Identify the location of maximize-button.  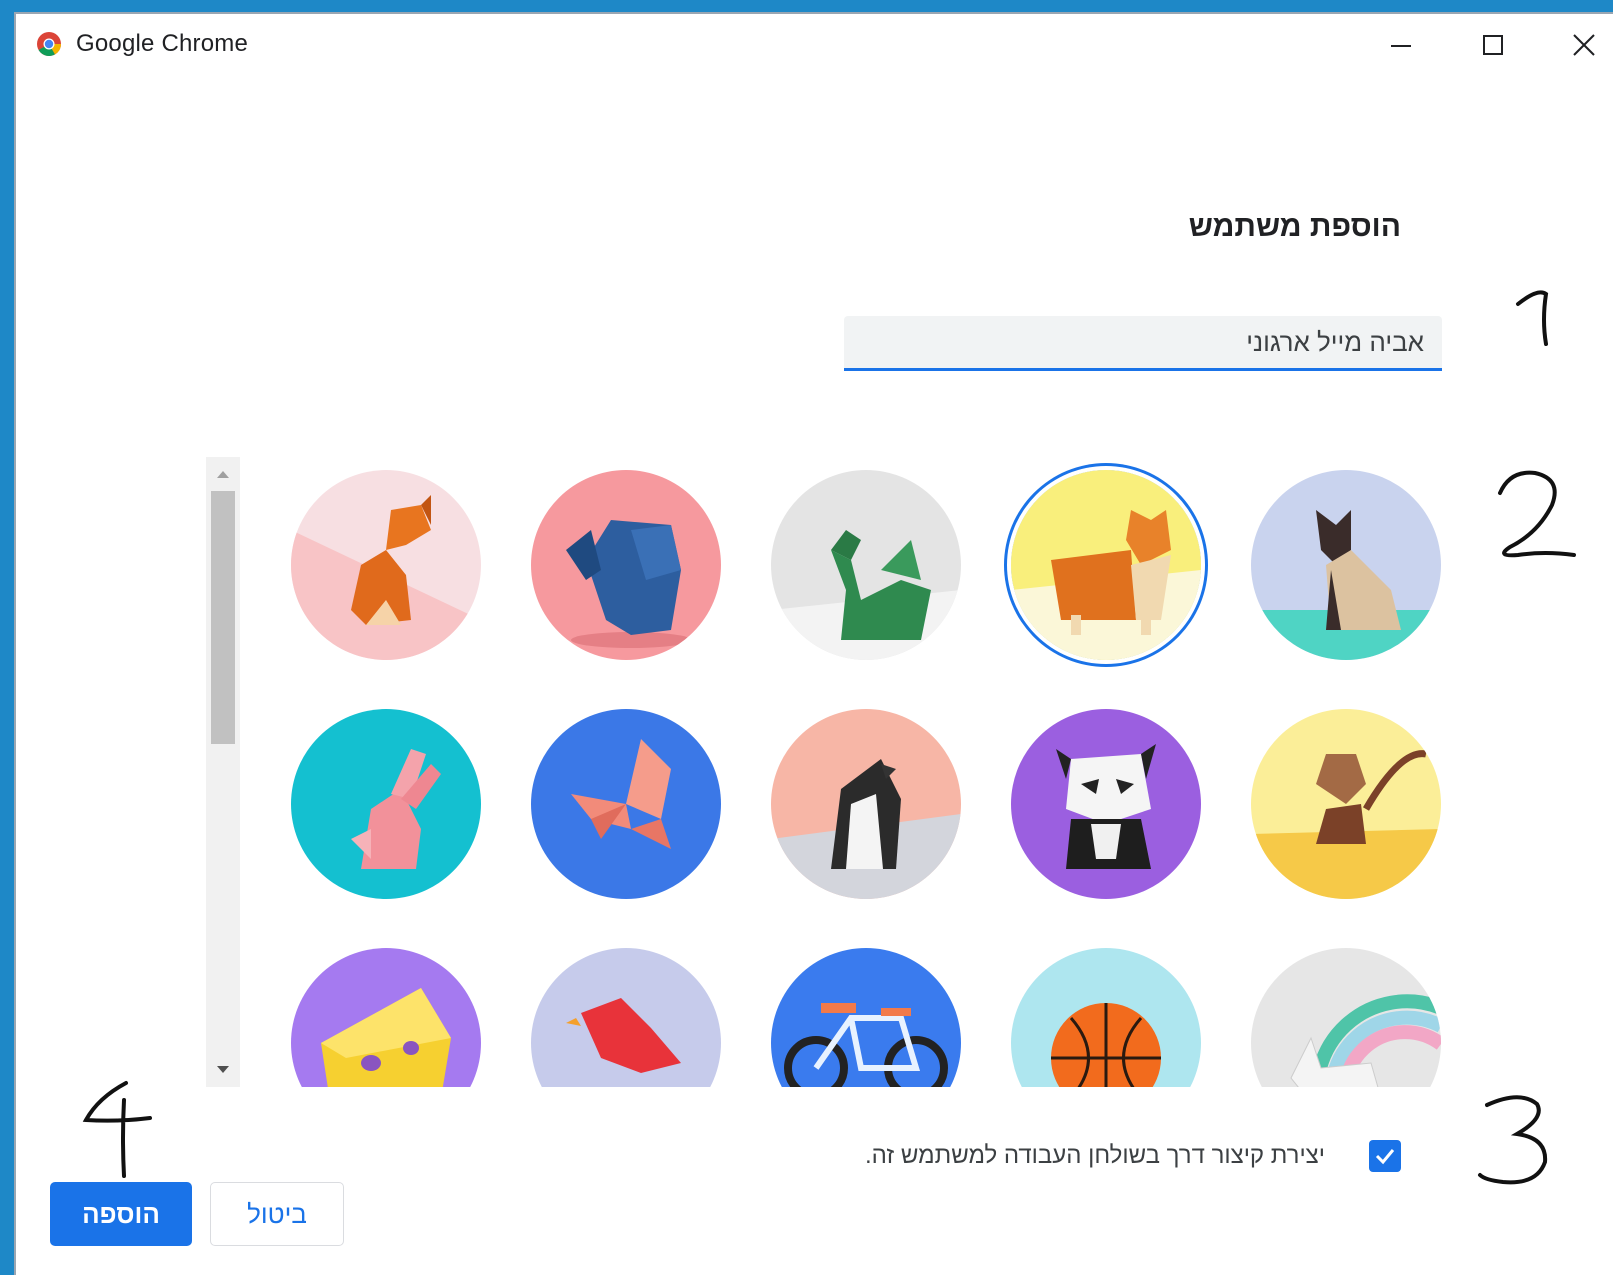
(1493, 45).